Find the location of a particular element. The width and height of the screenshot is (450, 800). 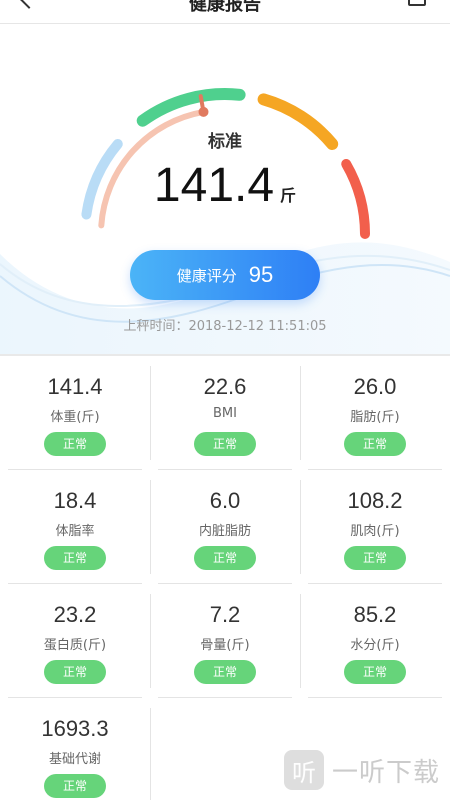

metric-cell: 18.4 体脂率 正常 is located at coordinates (75, 527).